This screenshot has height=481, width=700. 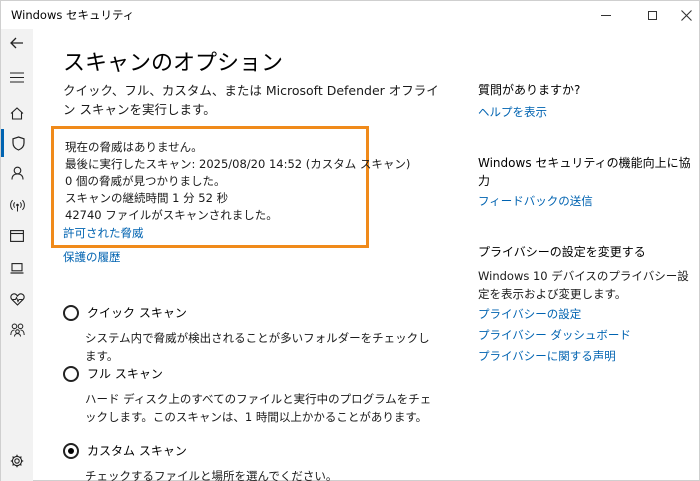 I want to click on back-button, so click(x=17, y=43).